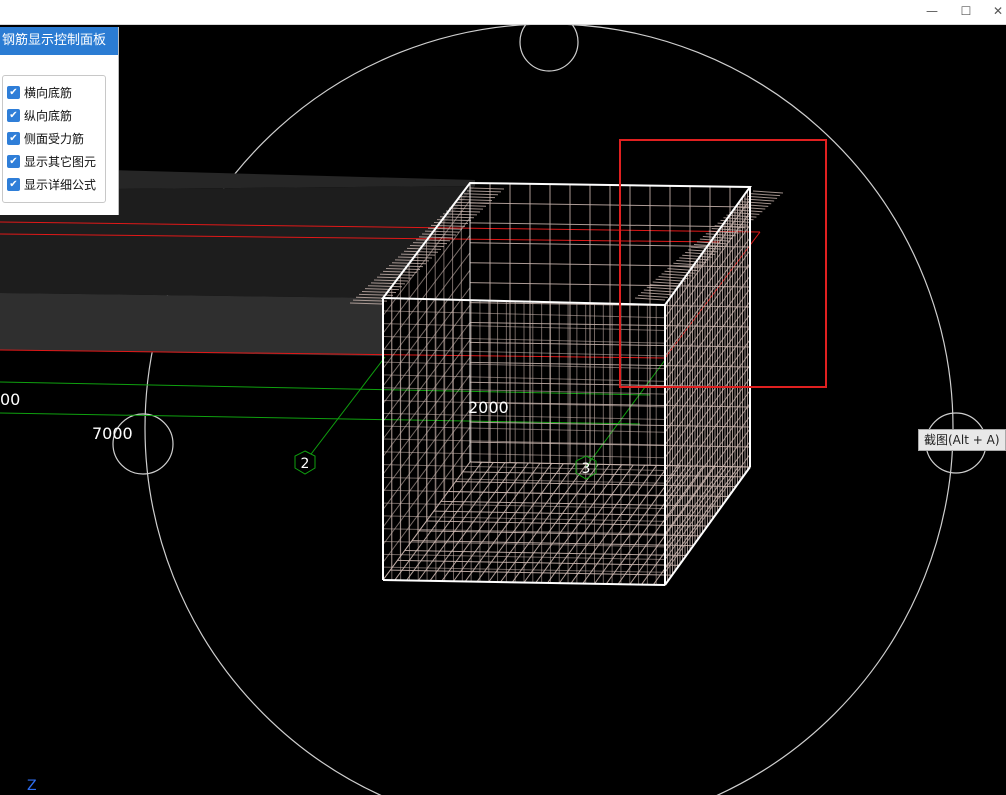 The image size is (1006, 795). I want to click on option-label: 纵向底筋, so click(48, 115).